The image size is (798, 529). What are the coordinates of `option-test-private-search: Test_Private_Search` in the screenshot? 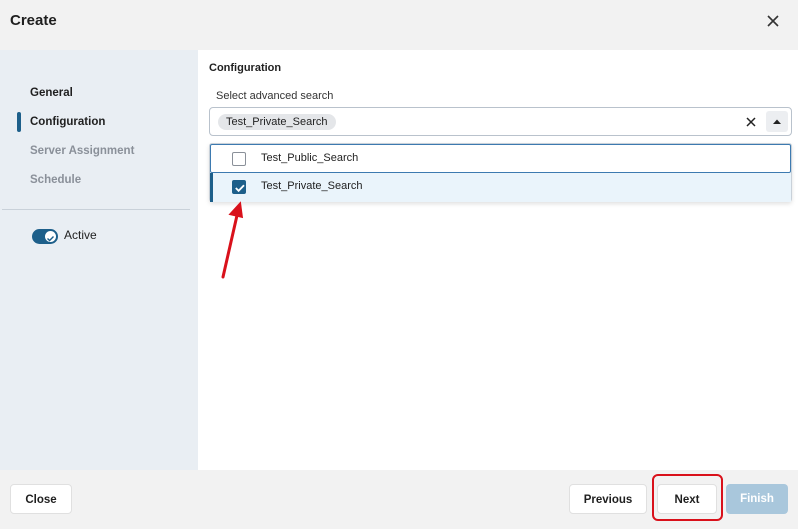 It's located at (500, 187).